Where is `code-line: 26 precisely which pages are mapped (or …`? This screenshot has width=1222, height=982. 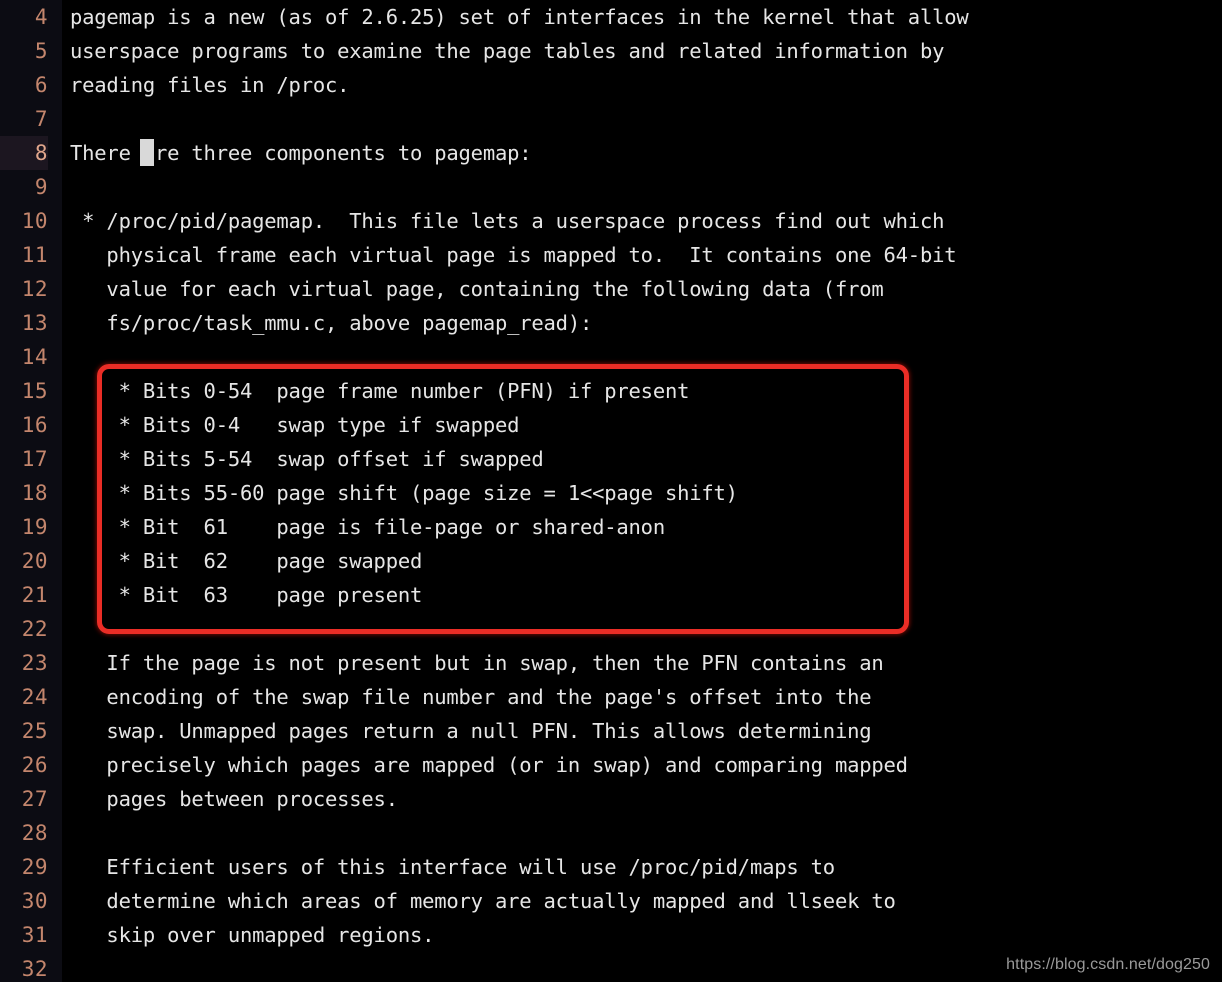
code-line: 26 precisely which pages are mapped (or … is located at coordinates (611, 765).